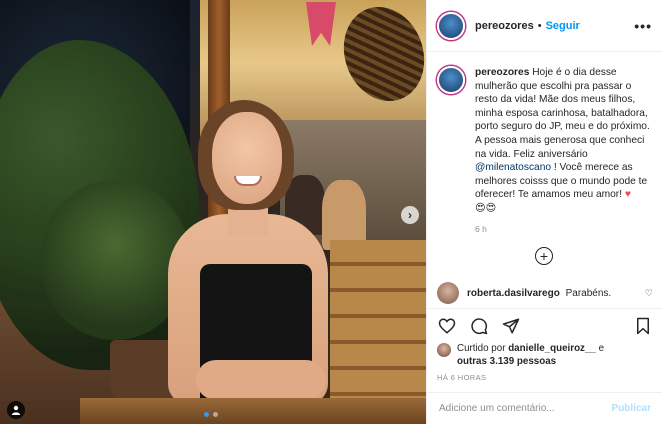 This screenshot has width=662, height=424. Describe the element at coordinates (502, 72) in the screenshot. I see `caption-username: pereozores` at that location.